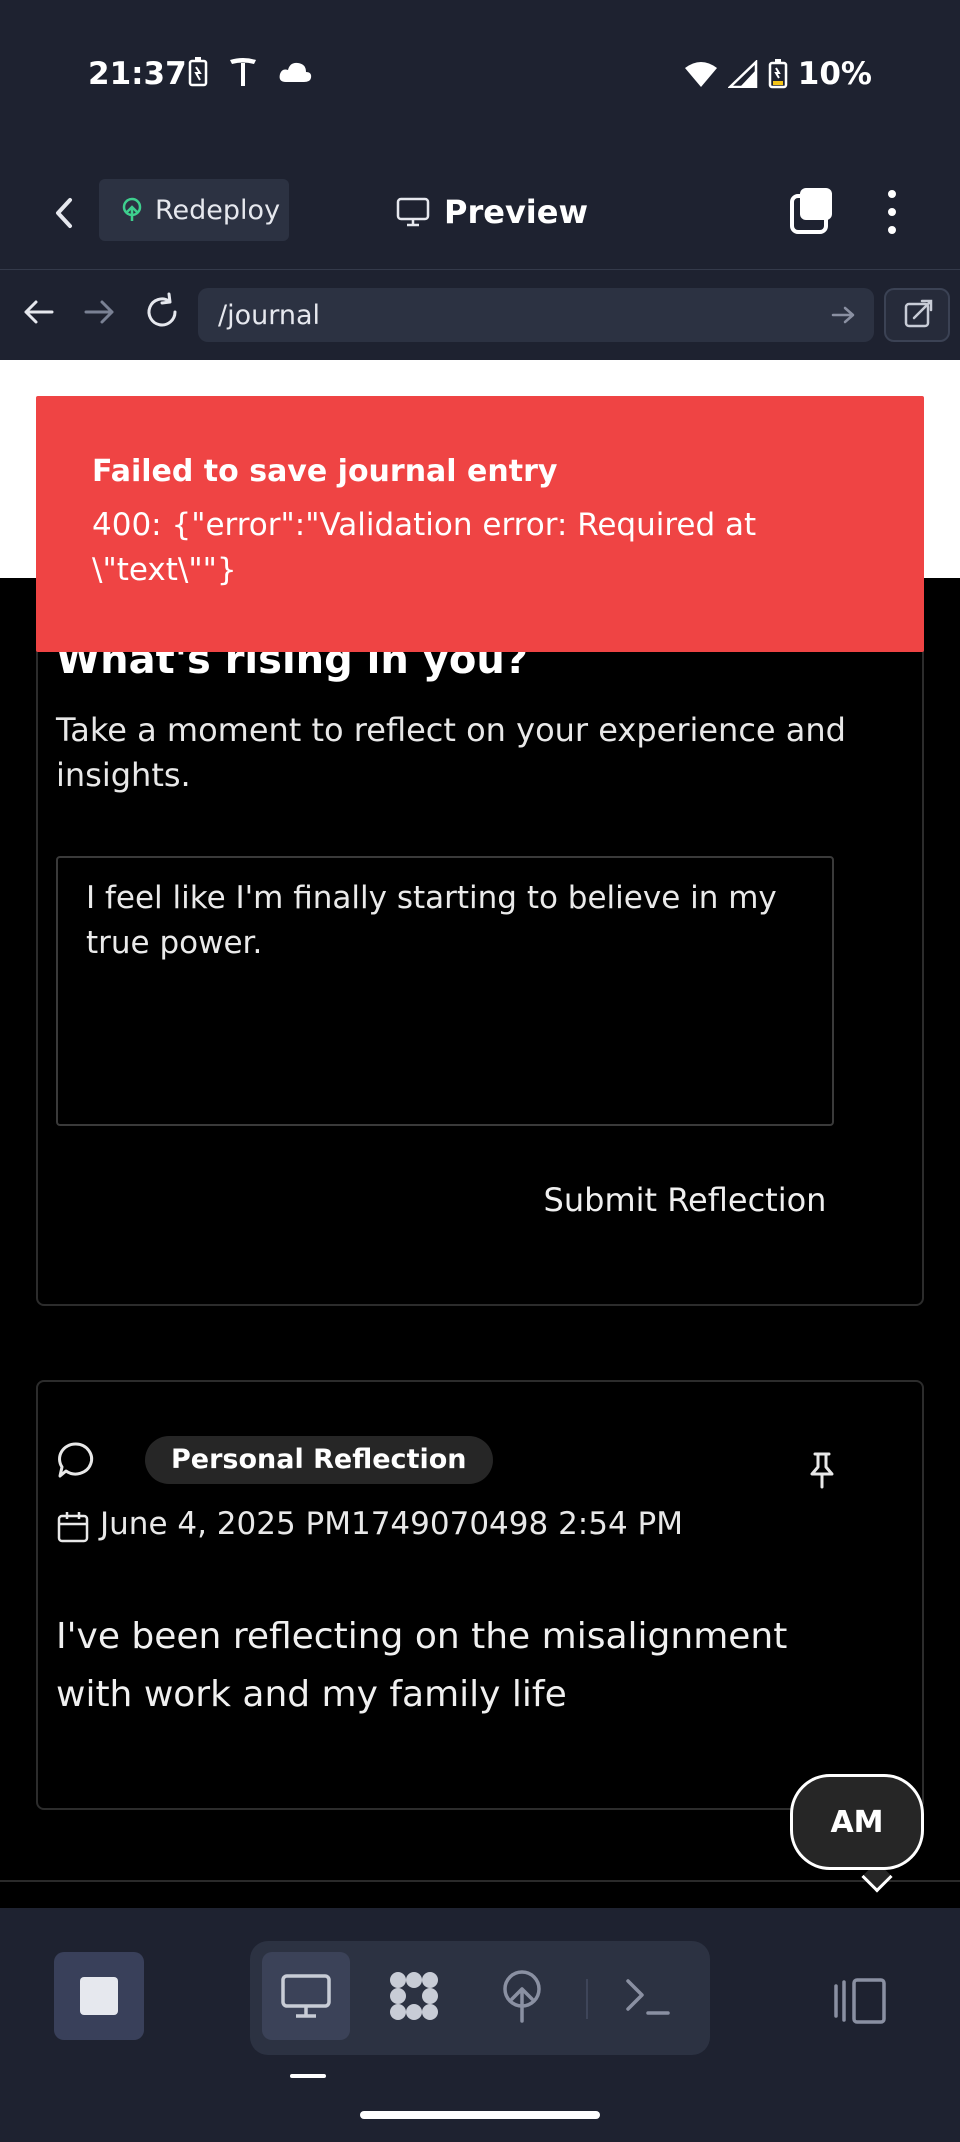 The height and width of the screenshot is (2142, 960). I want to click on active-tool-indicator, so click(308, 2076).